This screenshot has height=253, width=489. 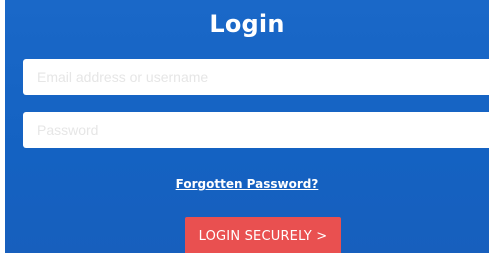 What do you see at coordinates (263, 235) in the screenshot?
I see `login-securely-button: LOGIN SECURELY >` at bounding box center [263, 235].